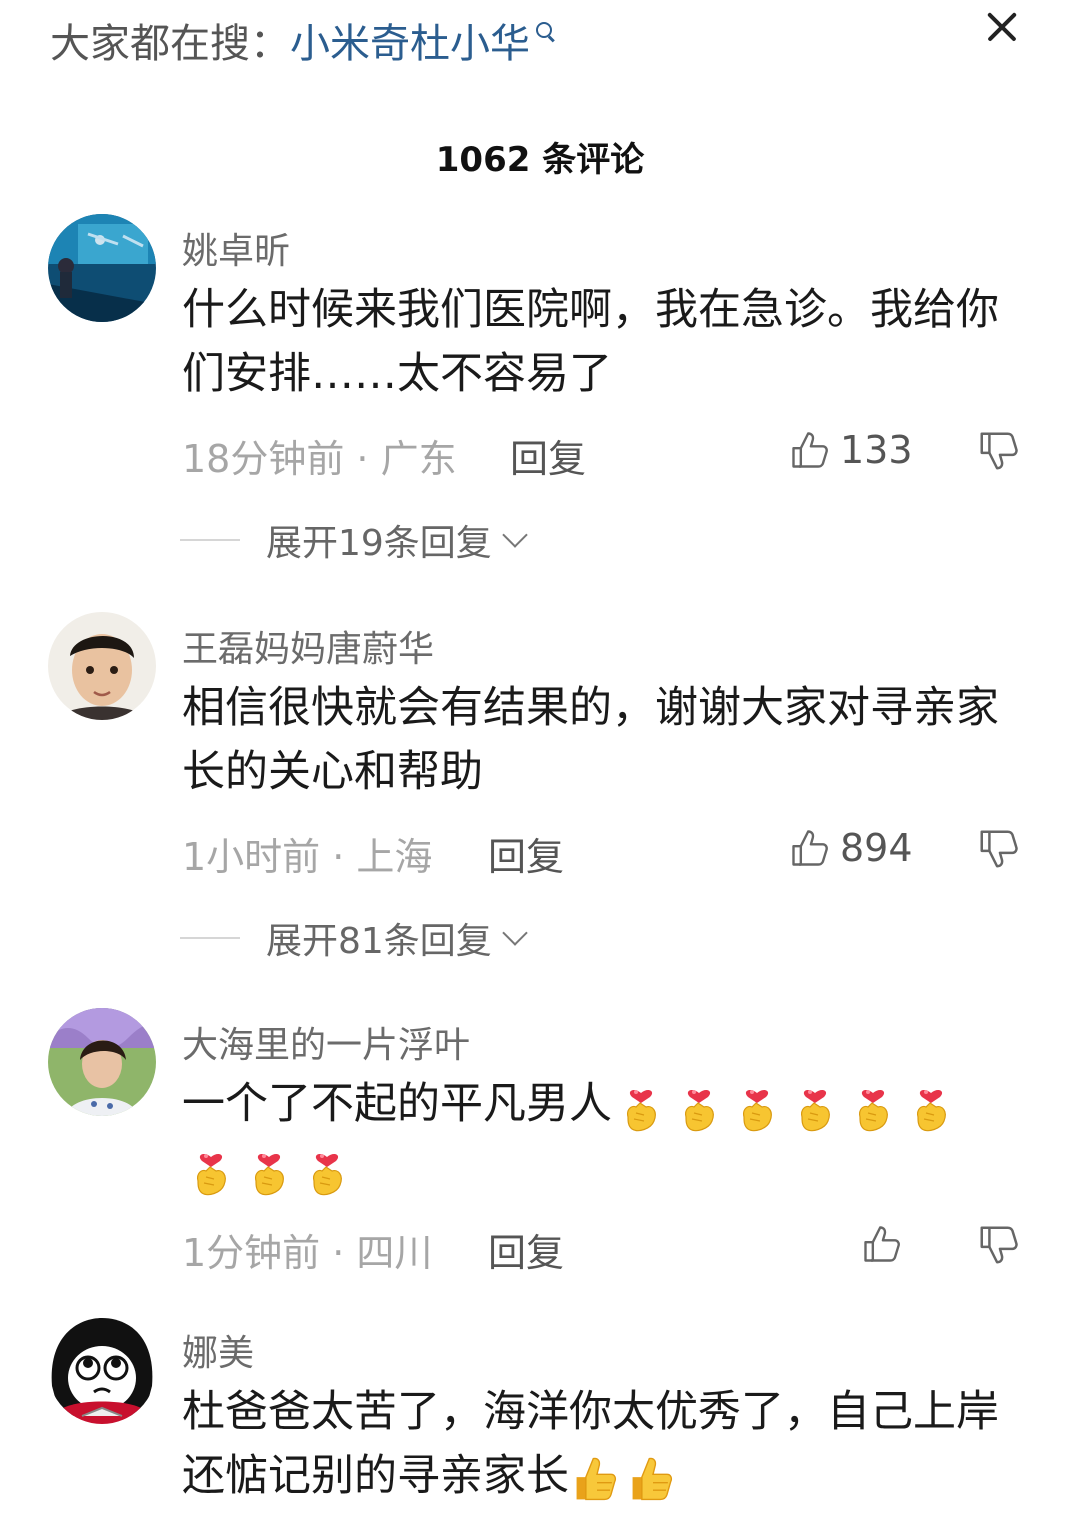  What do you see at coordinates (592, 1444) in the screenshot?
I see `comment-text: 杜爸爸太苦了，海洋你太优秀了，自己上岸还惦记别的寻亲家长` at bounding box center [592, 1444].